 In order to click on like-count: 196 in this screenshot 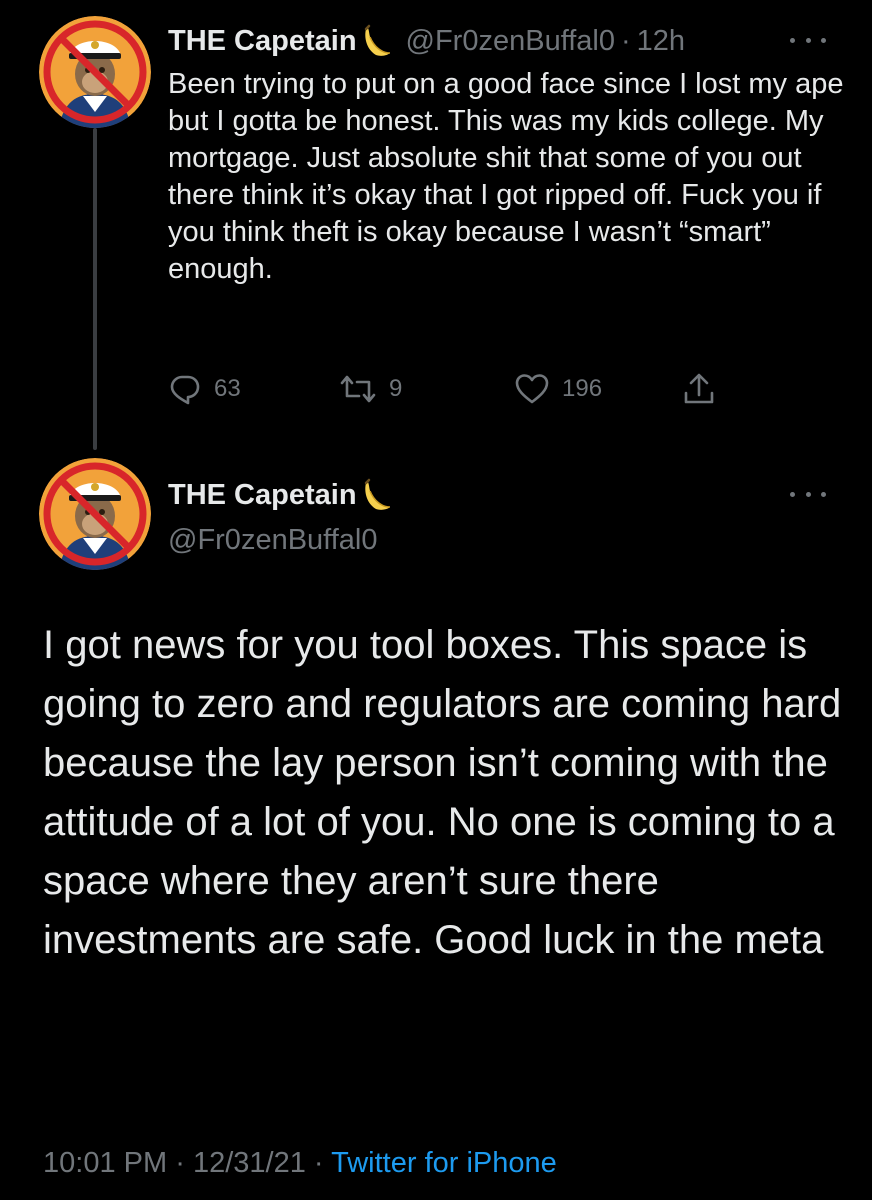, I will do `click(582, 388)`.